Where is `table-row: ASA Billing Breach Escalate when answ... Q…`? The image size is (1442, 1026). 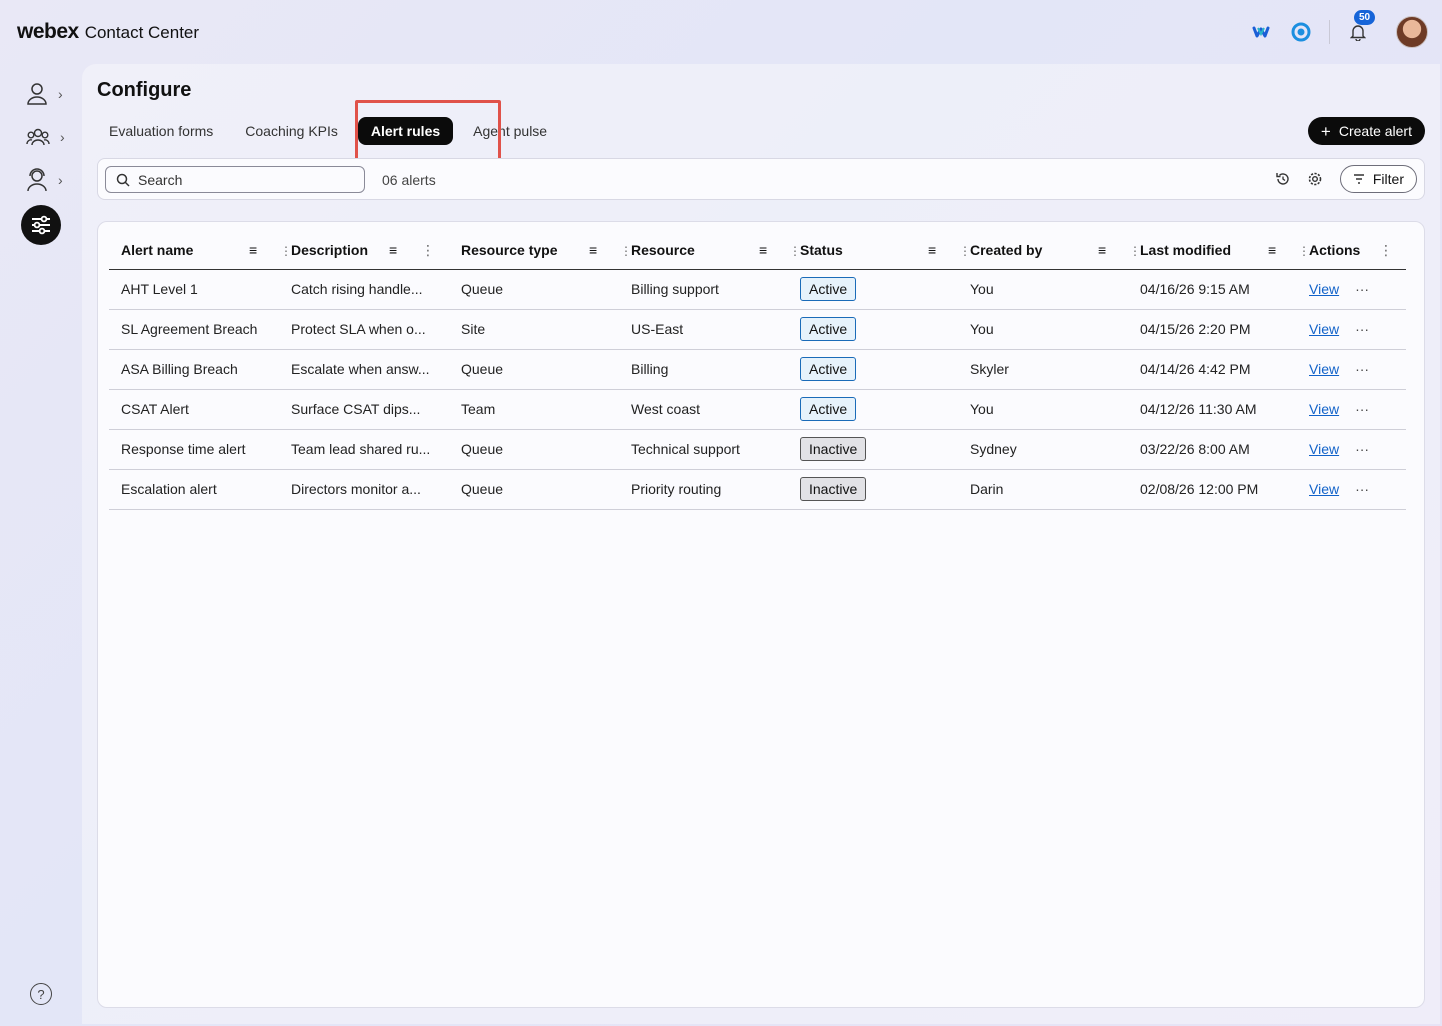
table-row: ASA Billing Breach Escalate when answ... Q… is located at coordinates (757, 369).